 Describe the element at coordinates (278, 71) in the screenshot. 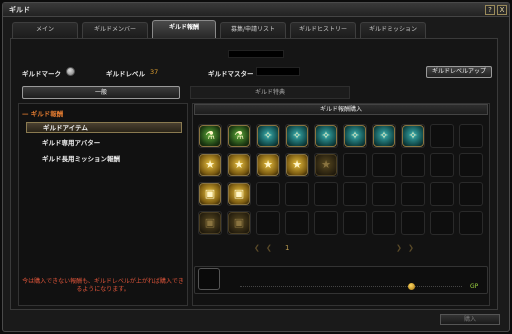

I see `guild-master-name` at that location.